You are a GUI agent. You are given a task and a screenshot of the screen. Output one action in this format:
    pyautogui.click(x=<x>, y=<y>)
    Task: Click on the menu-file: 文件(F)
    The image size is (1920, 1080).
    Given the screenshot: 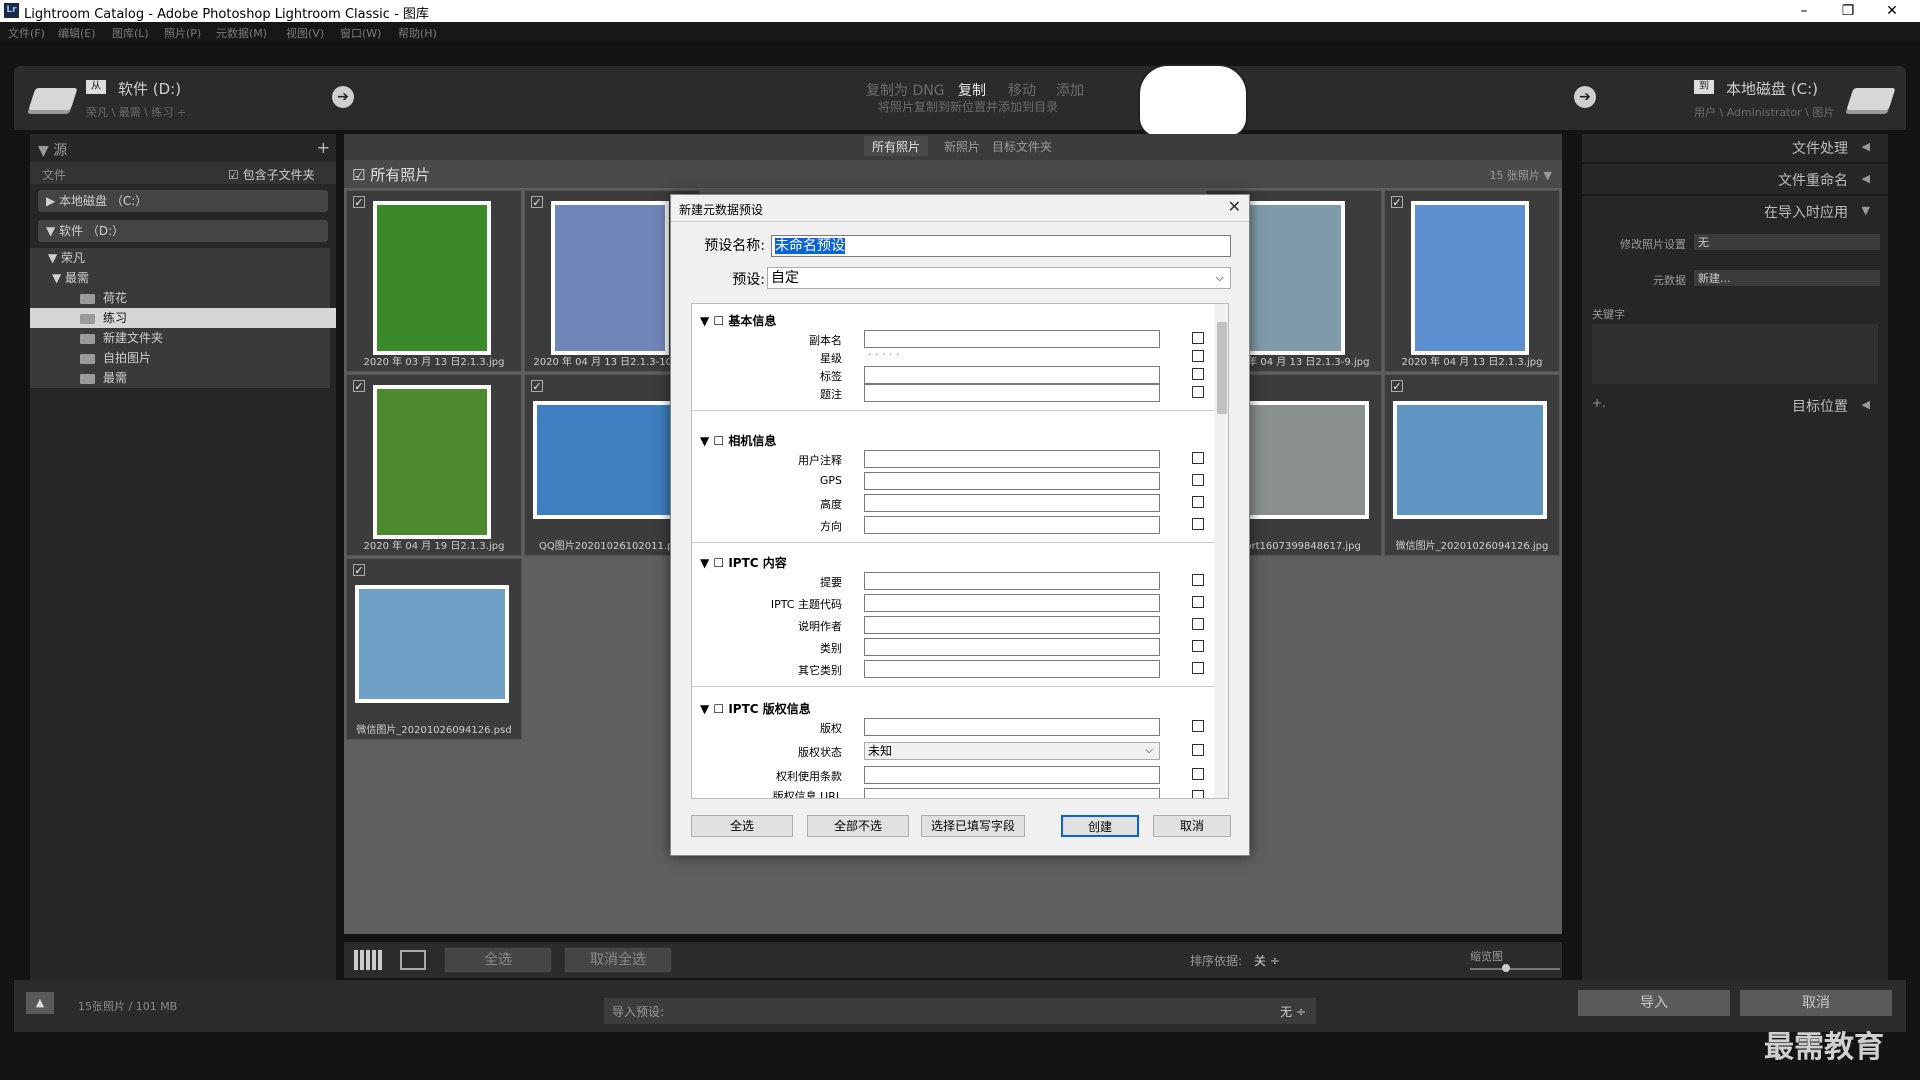 What is the action you would take?
    pyautogui.click(x=26, y=33)
    